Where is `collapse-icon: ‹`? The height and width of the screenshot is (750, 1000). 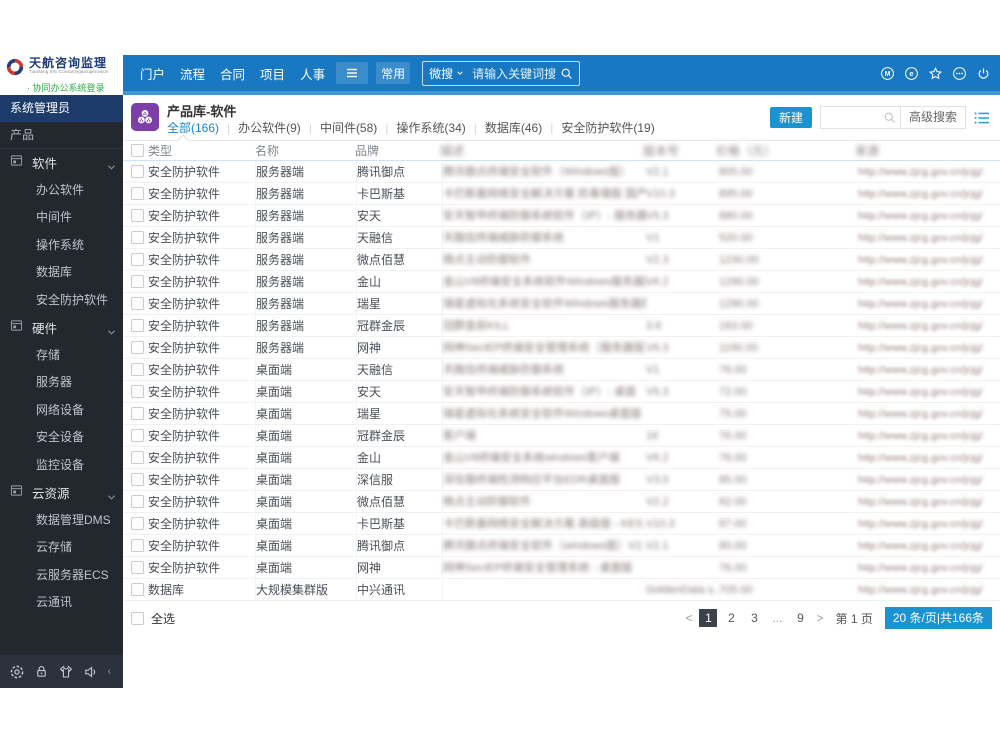 collapse-icon: ‹ is located at coordinates (109, 671).